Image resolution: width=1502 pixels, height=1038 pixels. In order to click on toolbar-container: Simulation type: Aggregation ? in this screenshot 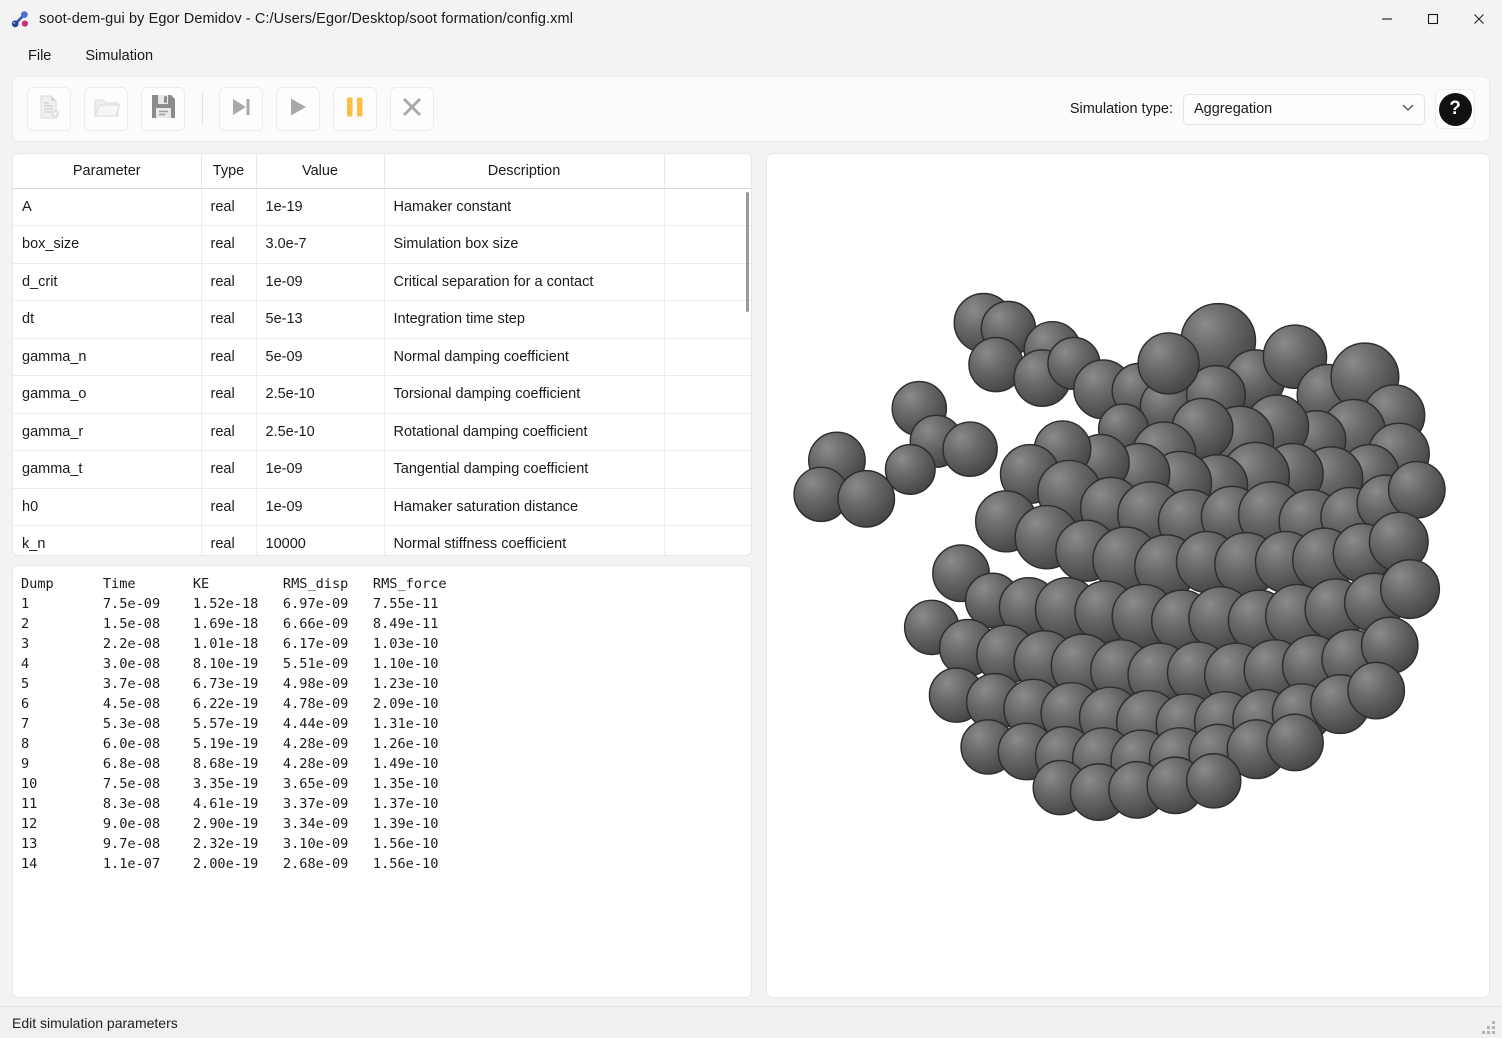, I will do `click(751, 109)`.